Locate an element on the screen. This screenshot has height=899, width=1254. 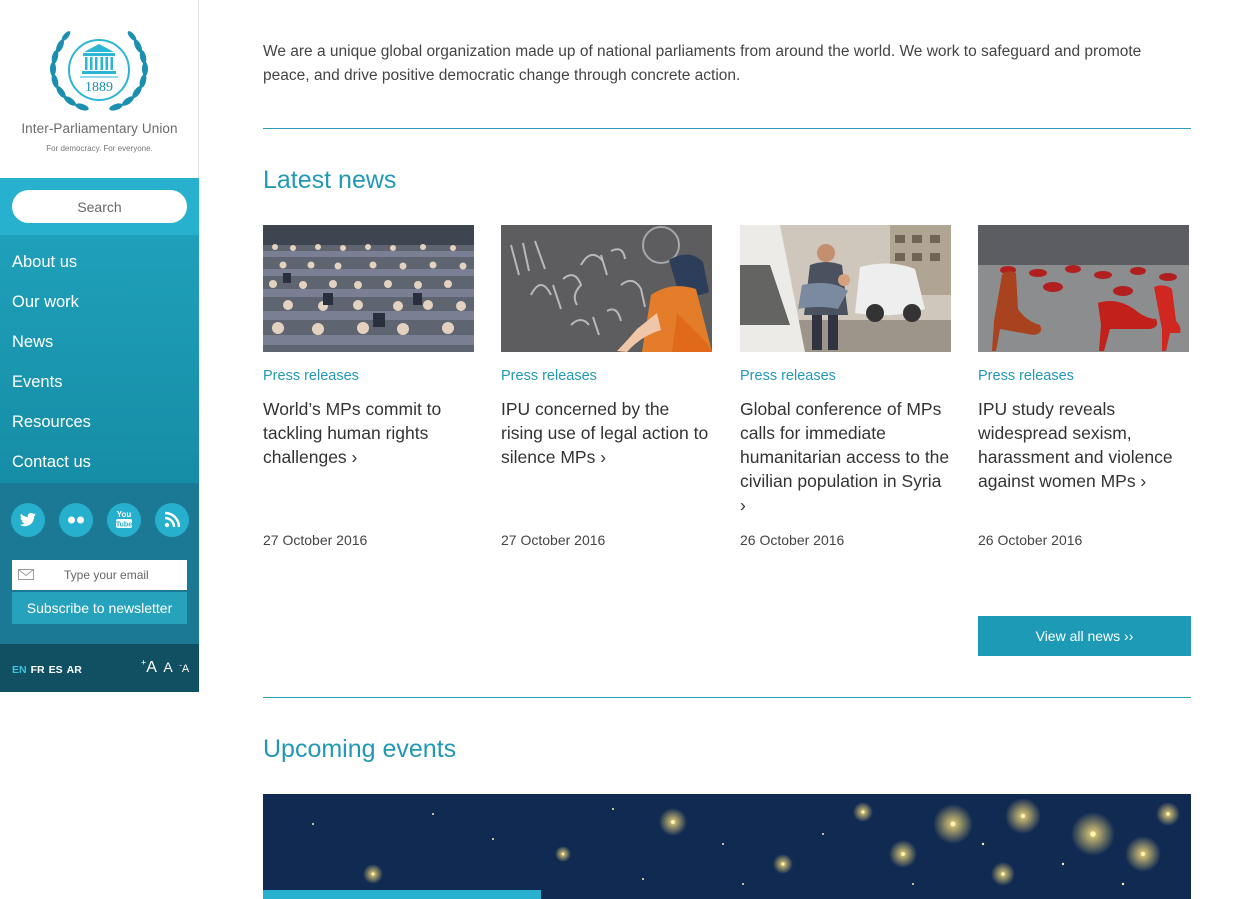
nav-item-our-work: Our work is located at coordinates (45, 302).